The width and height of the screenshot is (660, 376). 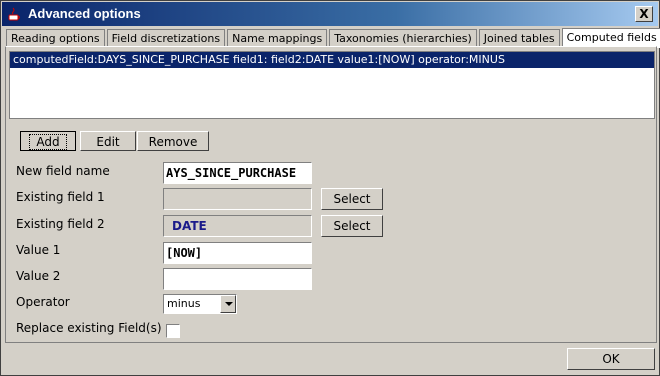 What do you see at coordinates (237, 253) in the screenshot?
I see `value1-input: [NOW]` at bounding box center [237, 253].